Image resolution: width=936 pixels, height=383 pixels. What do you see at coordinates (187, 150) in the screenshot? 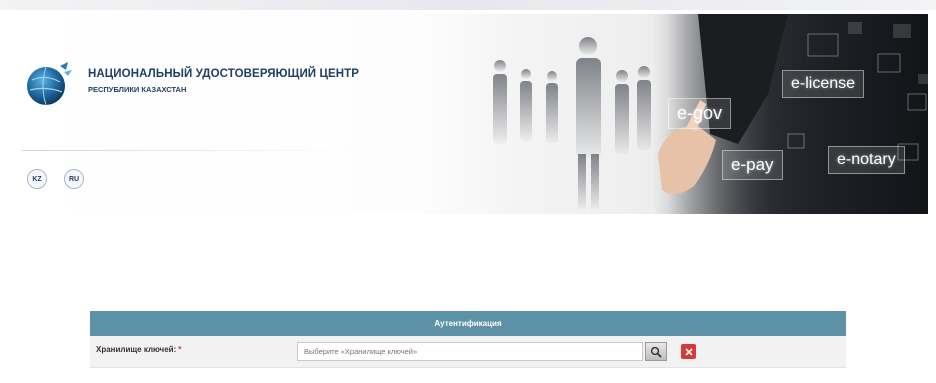
I see `header-divider` at bounding box center [187, 150].